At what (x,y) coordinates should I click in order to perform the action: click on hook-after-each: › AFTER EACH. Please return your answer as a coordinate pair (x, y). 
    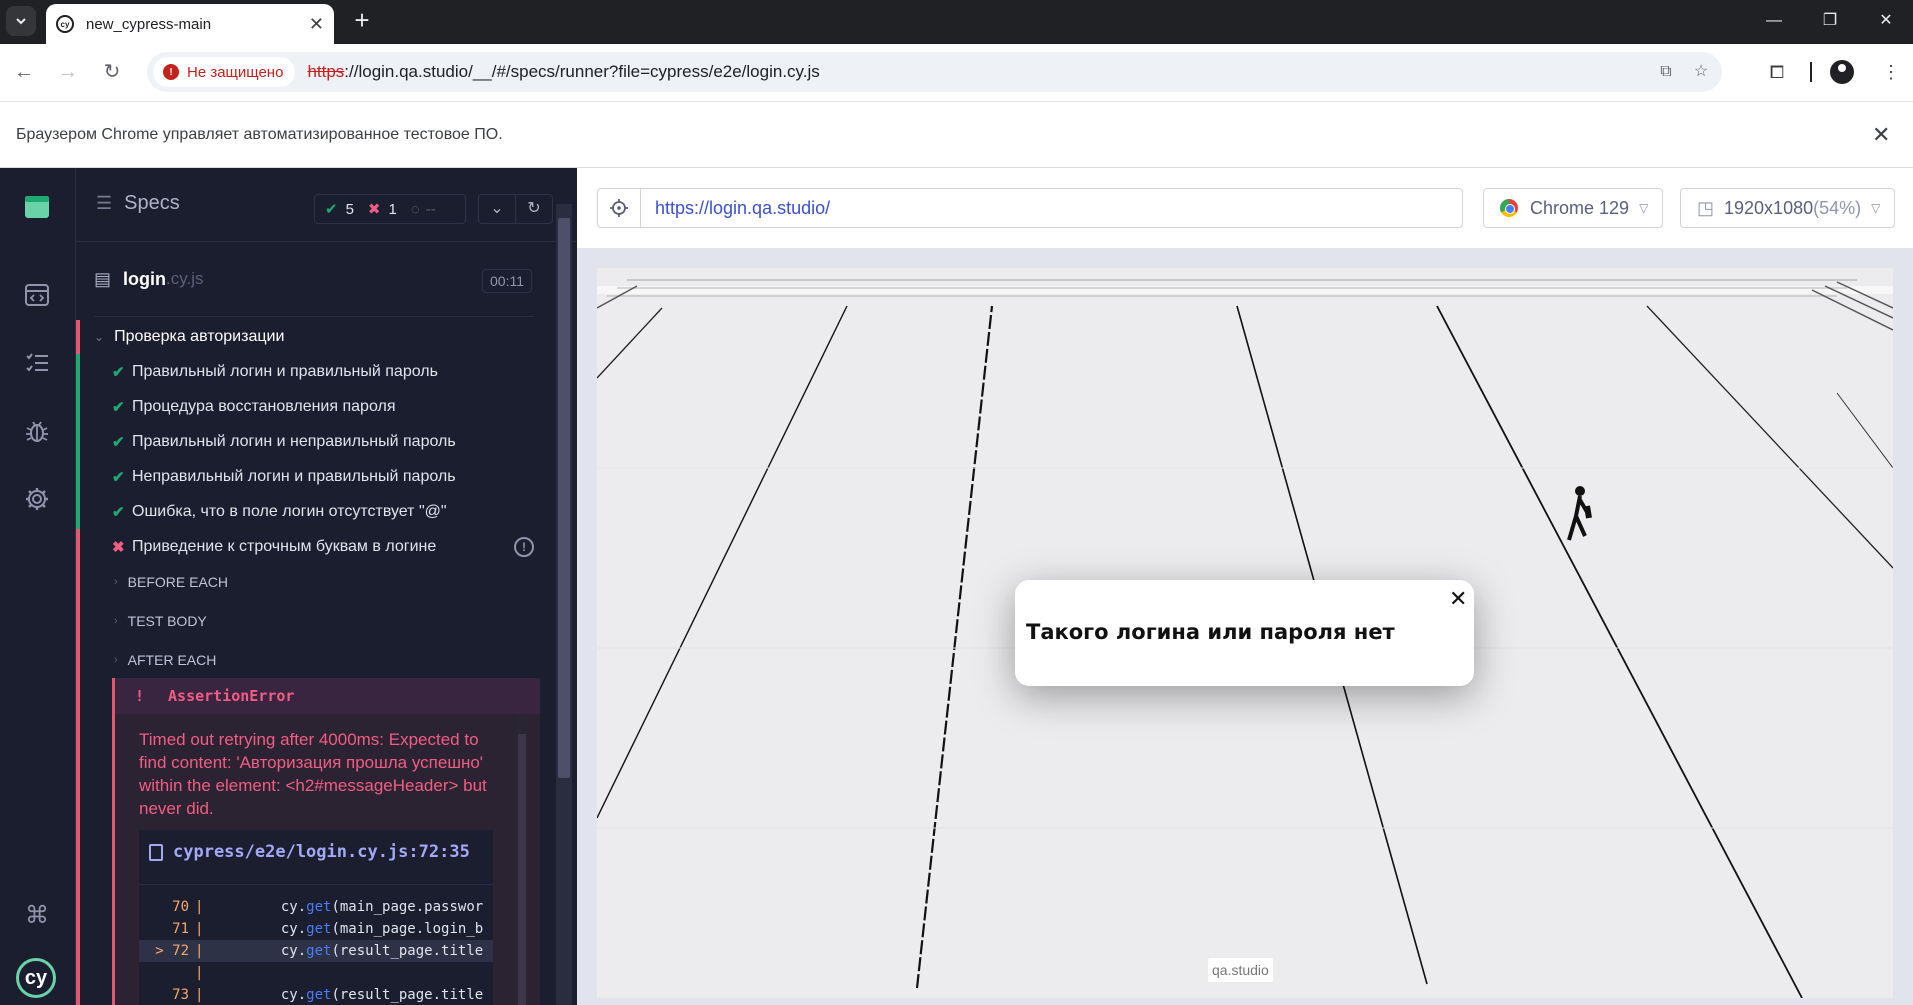
    Looking at the image, I should click on (165, 660).